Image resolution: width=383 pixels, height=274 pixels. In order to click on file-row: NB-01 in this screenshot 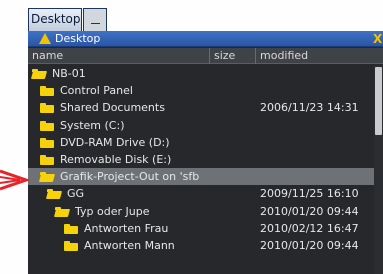, I will do `click(205, 73)`.